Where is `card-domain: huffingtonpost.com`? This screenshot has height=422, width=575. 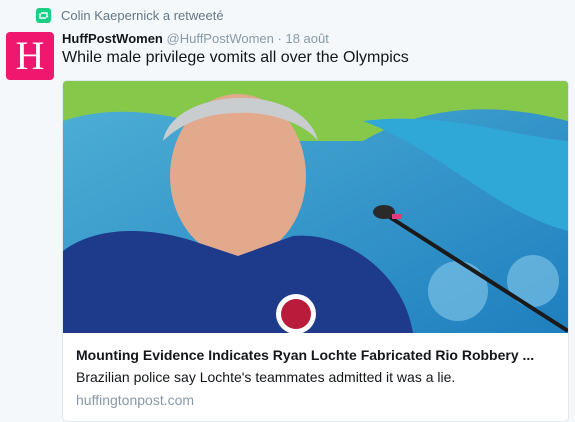 card-domain: huffingtonpost.com is located at coordinates (316, 400).